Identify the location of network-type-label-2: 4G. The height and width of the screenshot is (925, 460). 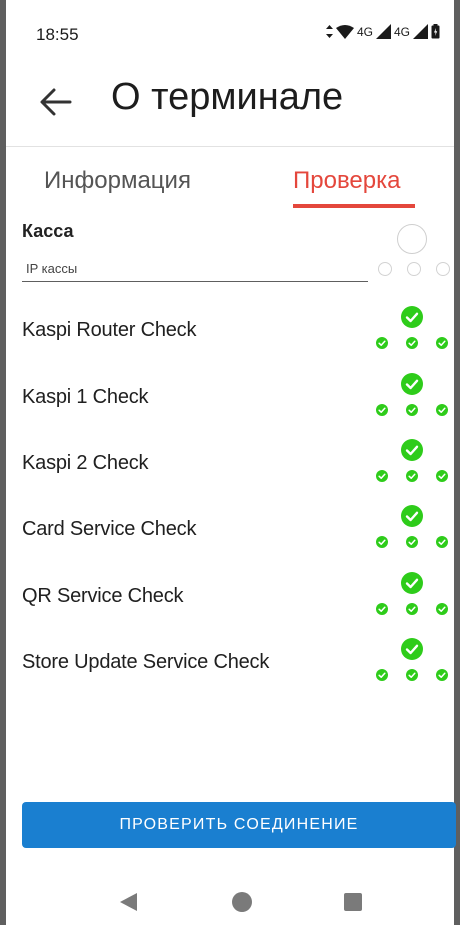
(401, 31).